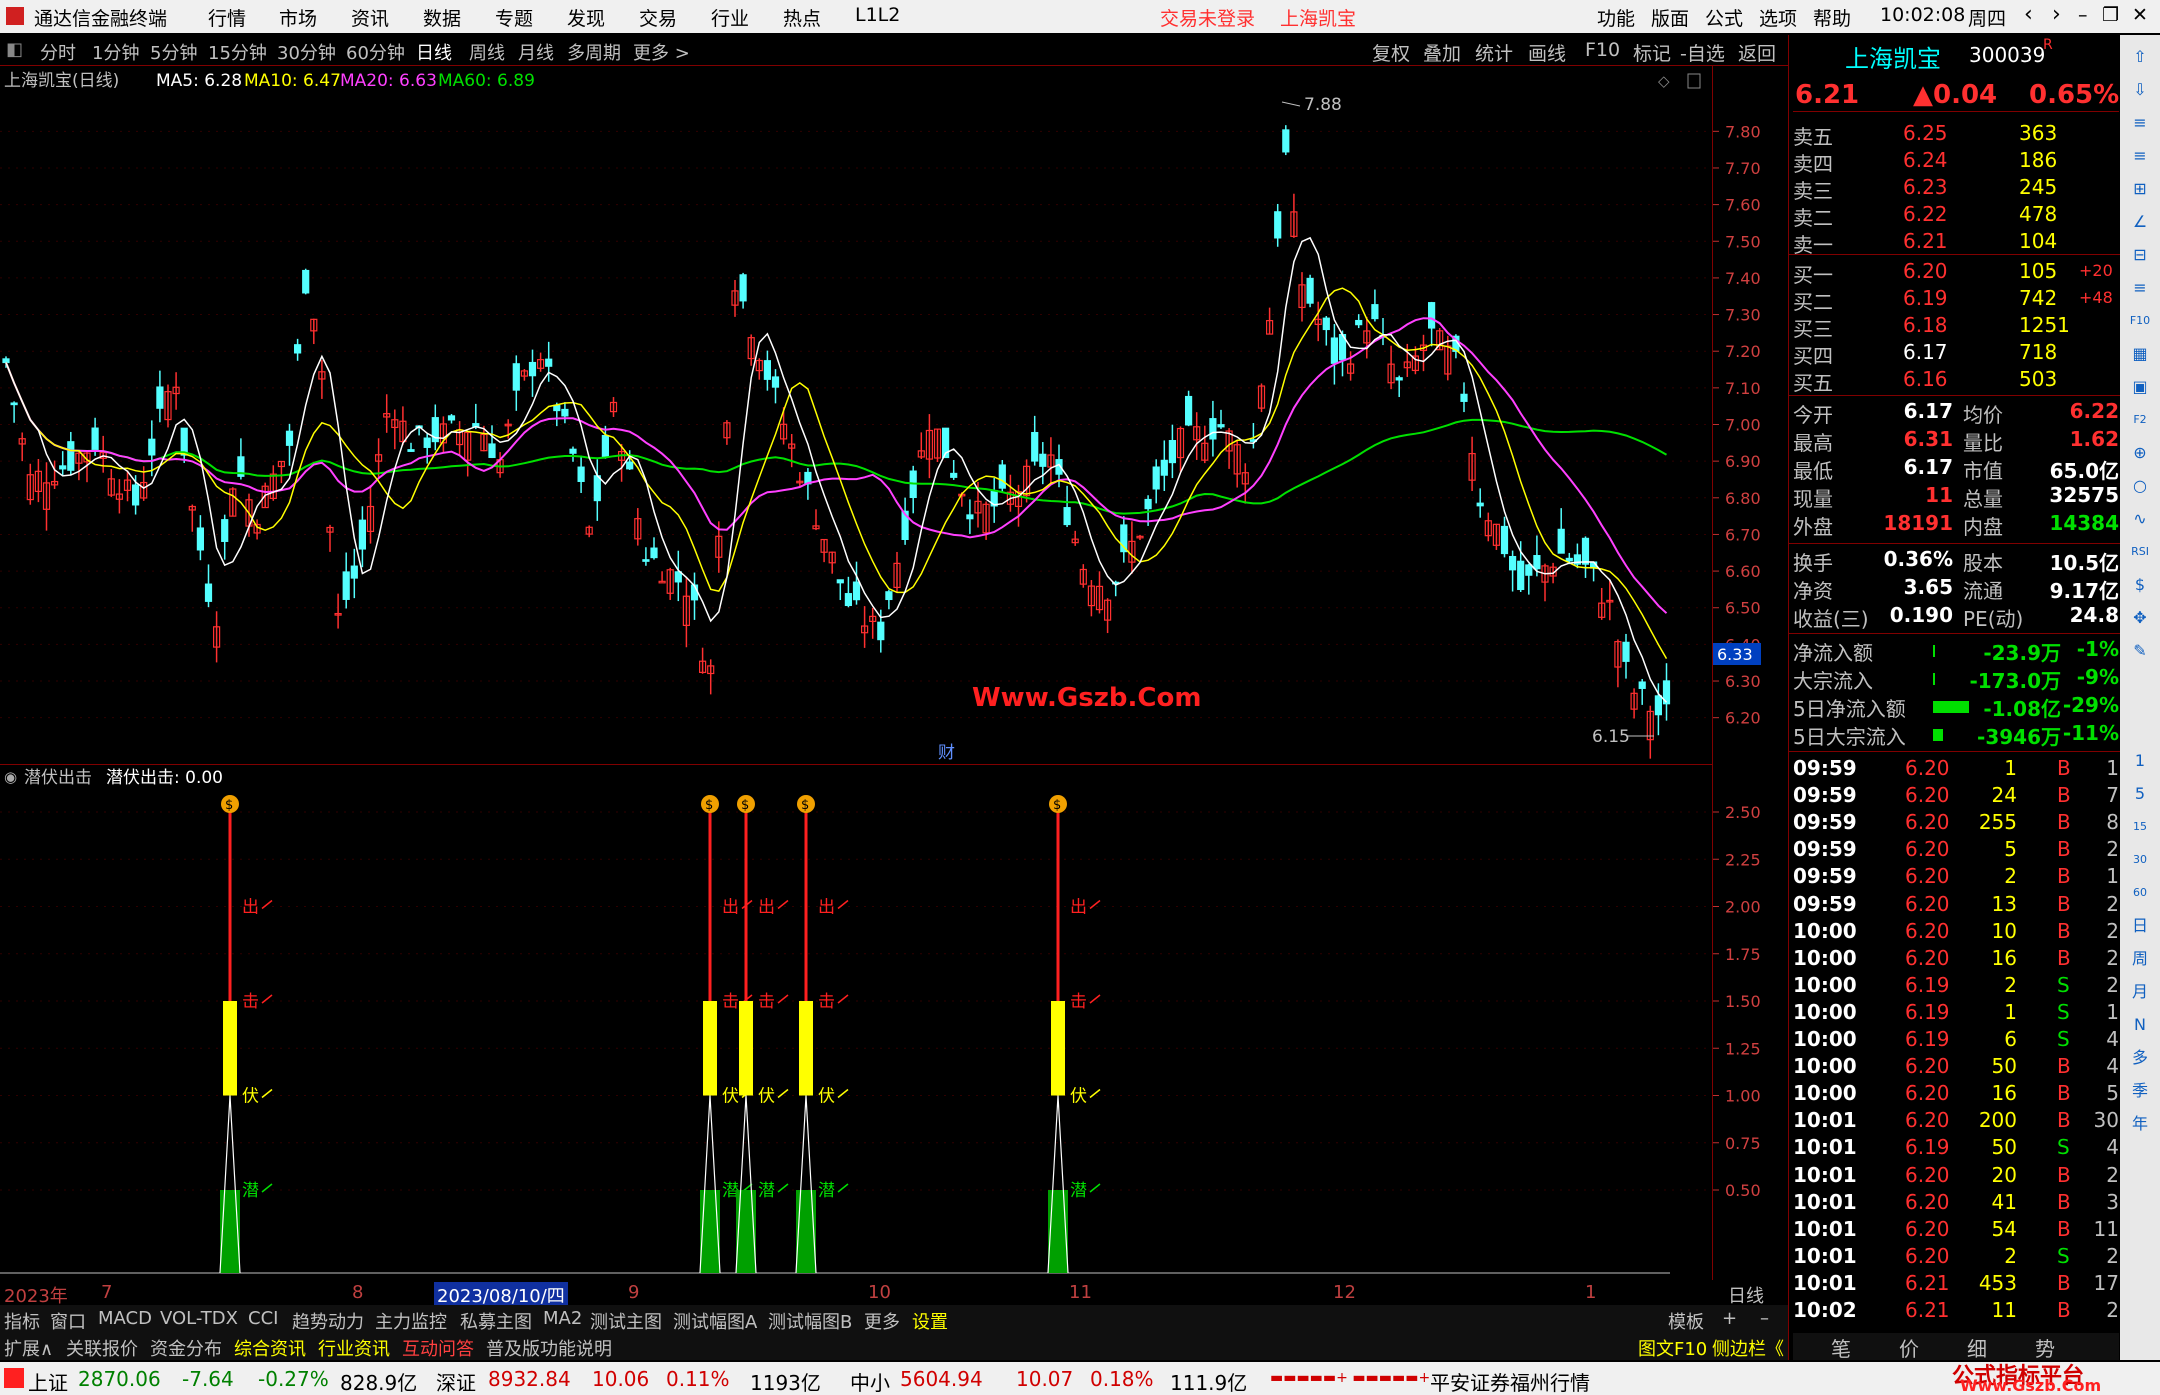 The image size is (2160, 1395). What do you see at coordinates (2140, 189) in the screenshot?
I see `grid-icon: ⊞` at bounding box center [2140, 189].